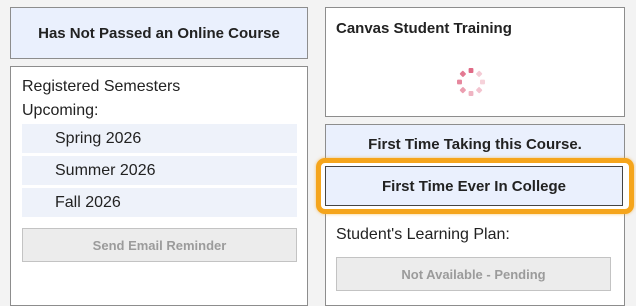  I want to click on first-time-college-badge: First Time Ever In College, so click(474, 186).